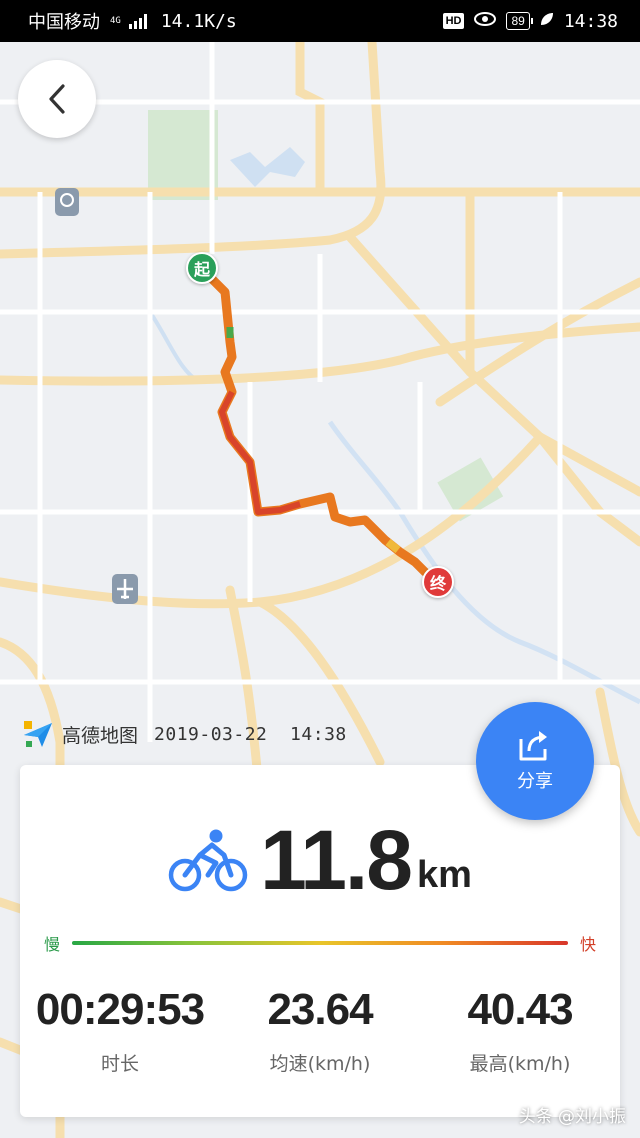 This screenshot has width=640, height=1138. I want to click on slow-label: 慢, so click(52, 944).